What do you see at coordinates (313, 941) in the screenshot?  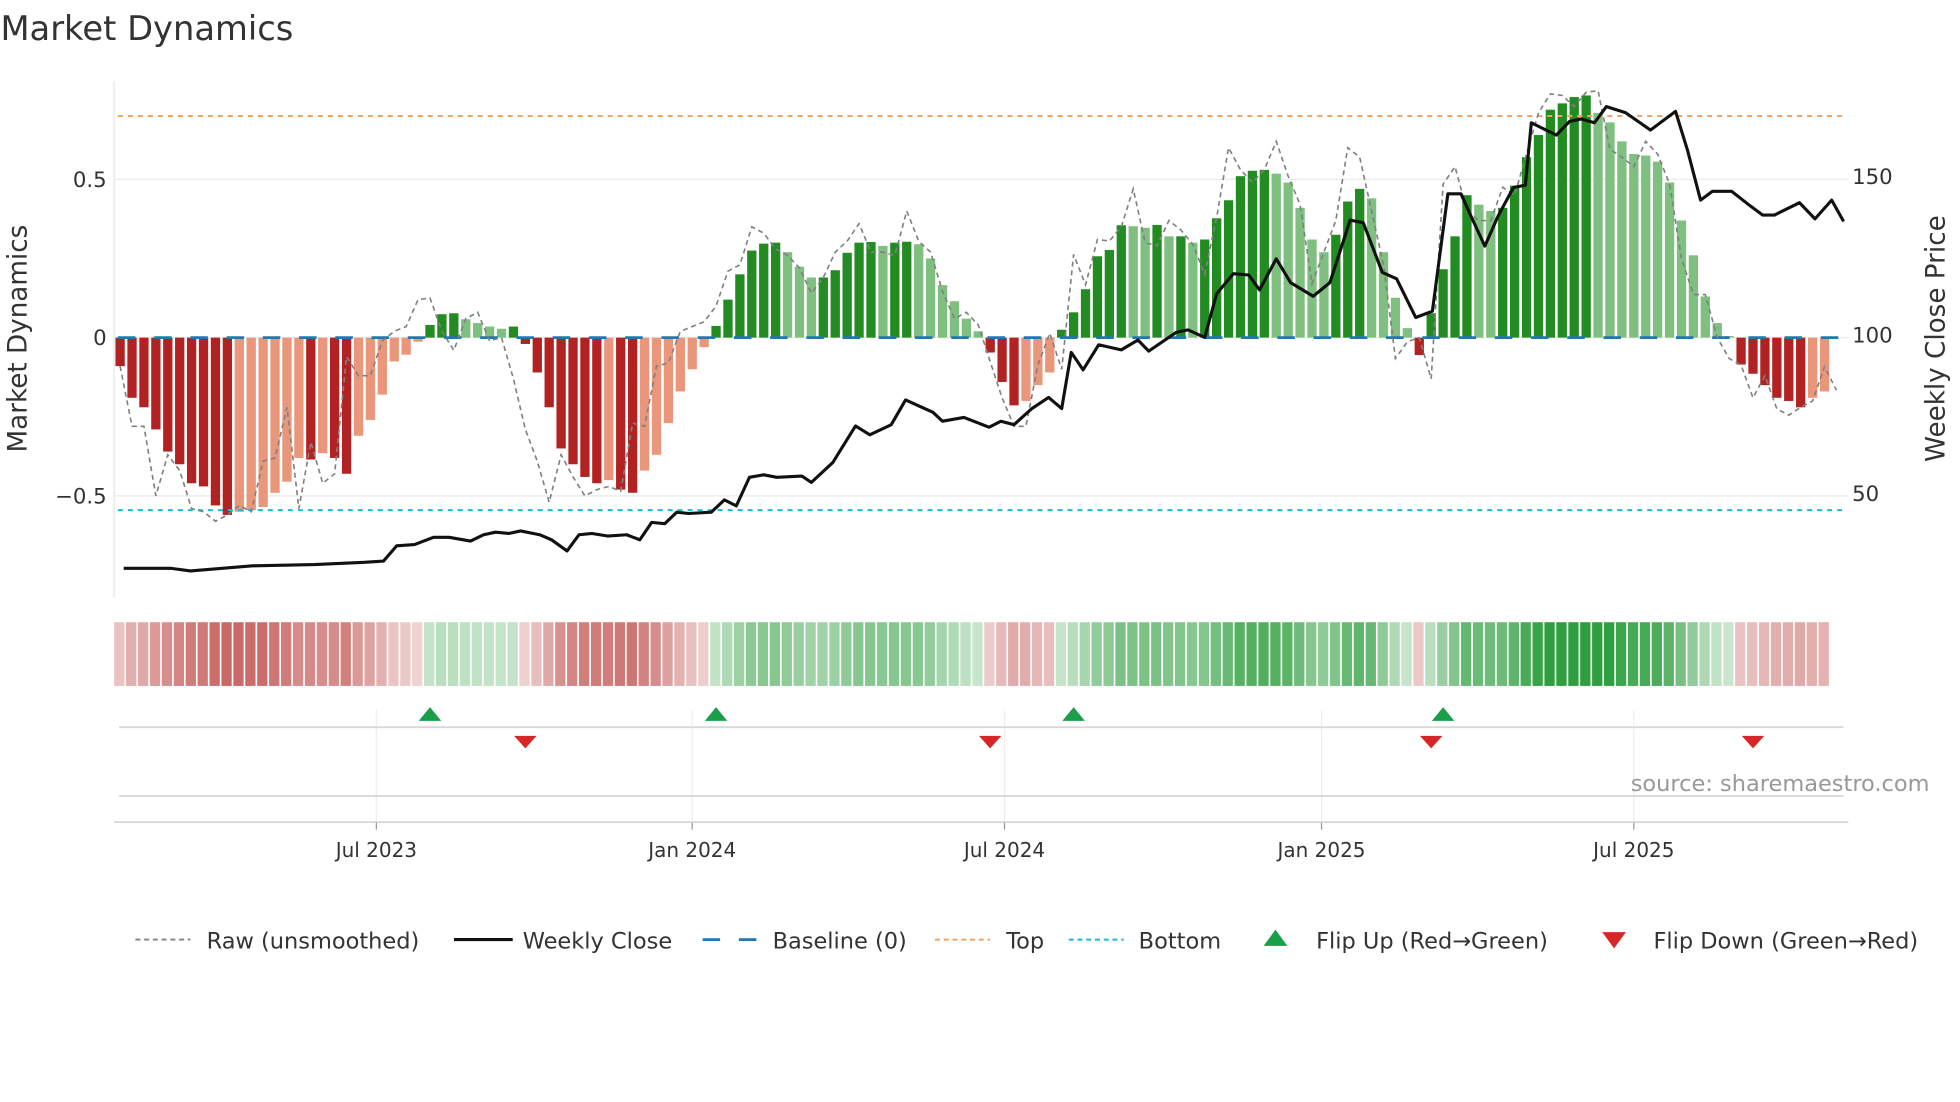 I see `legend-label-raw: Raw (unsmoothed)` at bounding box center [313, 941].